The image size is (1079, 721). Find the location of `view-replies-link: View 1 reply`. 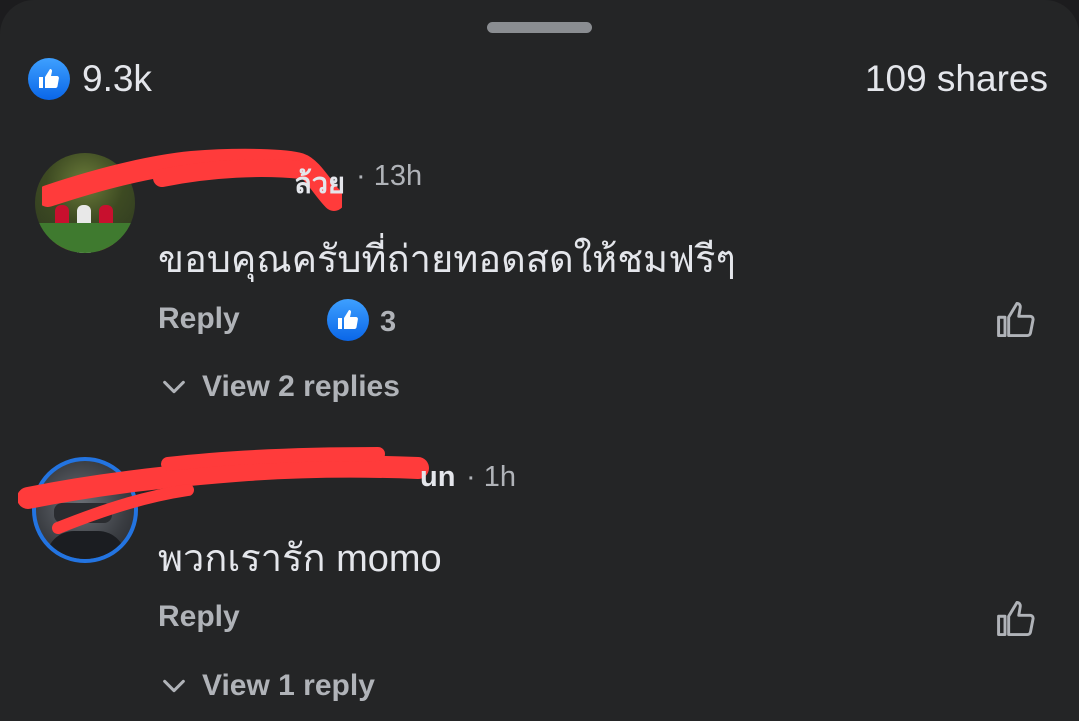

view-replies-link: View 1 reply is located at coordinates (267, 686).